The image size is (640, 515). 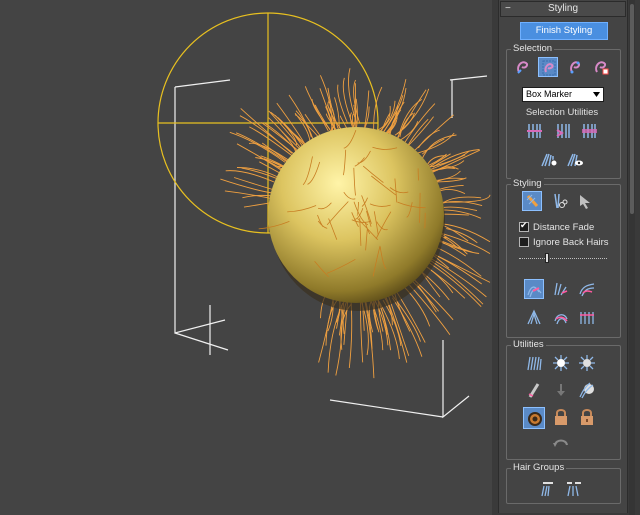 What do you see at coordinates (587, 363) in the screenshot?
I see `pop-zero-icon` at bounding box center [587, 363].